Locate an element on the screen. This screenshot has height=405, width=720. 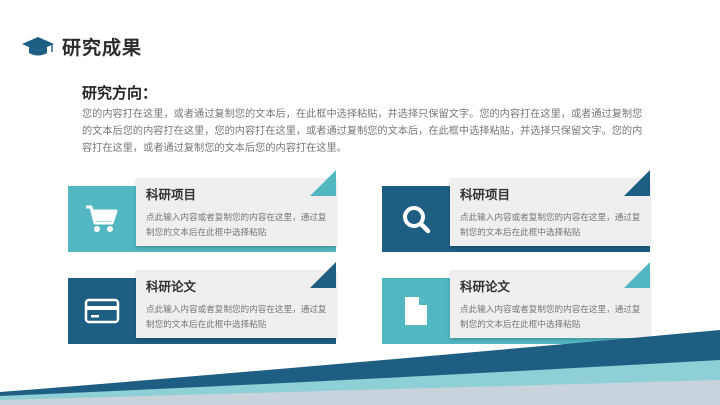
card-research-project-1: 科研项目 点此输入内容或者复制您的内容在这里，通过复制您的文本后在此框中选择粘贴 is located at coordinates (202, 211).